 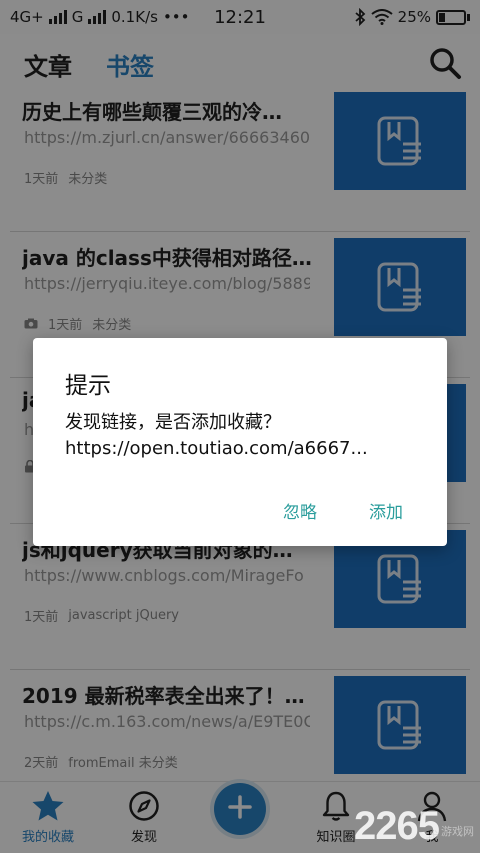 I want to click on watermark-text: 游戏网, so click(x=457, y=832).